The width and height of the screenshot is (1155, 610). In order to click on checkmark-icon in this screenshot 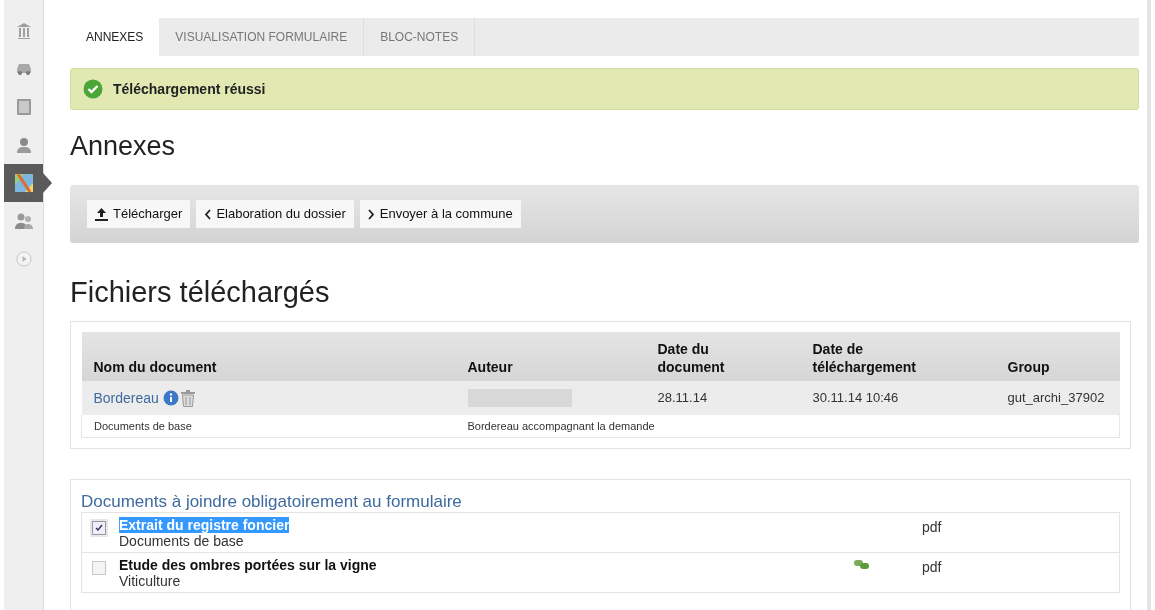, I will do `click(99, 527)`.